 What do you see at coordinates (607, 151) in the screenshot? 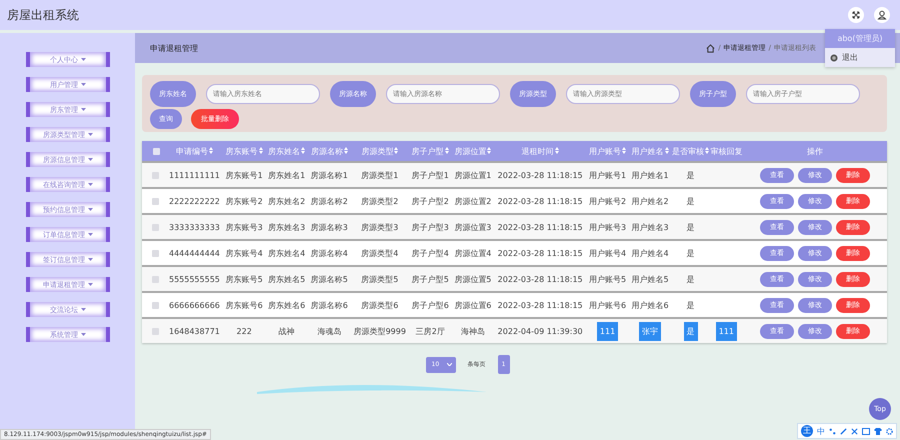
I see `column-header: 用户账号` at bounding box center [607, 151].